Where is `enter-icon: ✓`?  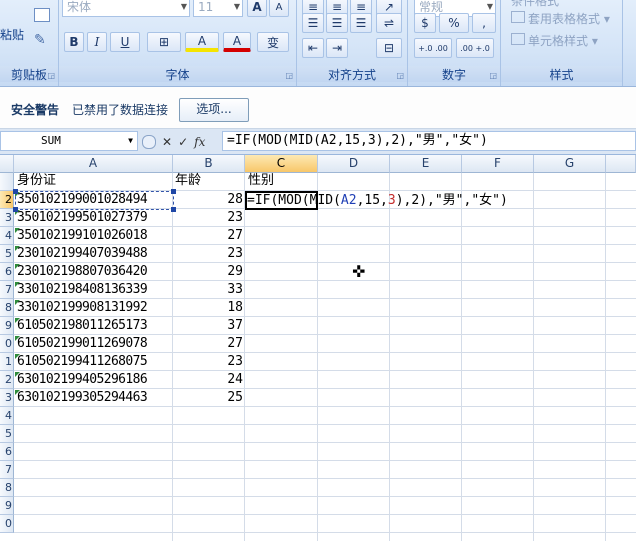 enter-icon: ✓ is located at coordinates (183, 142).